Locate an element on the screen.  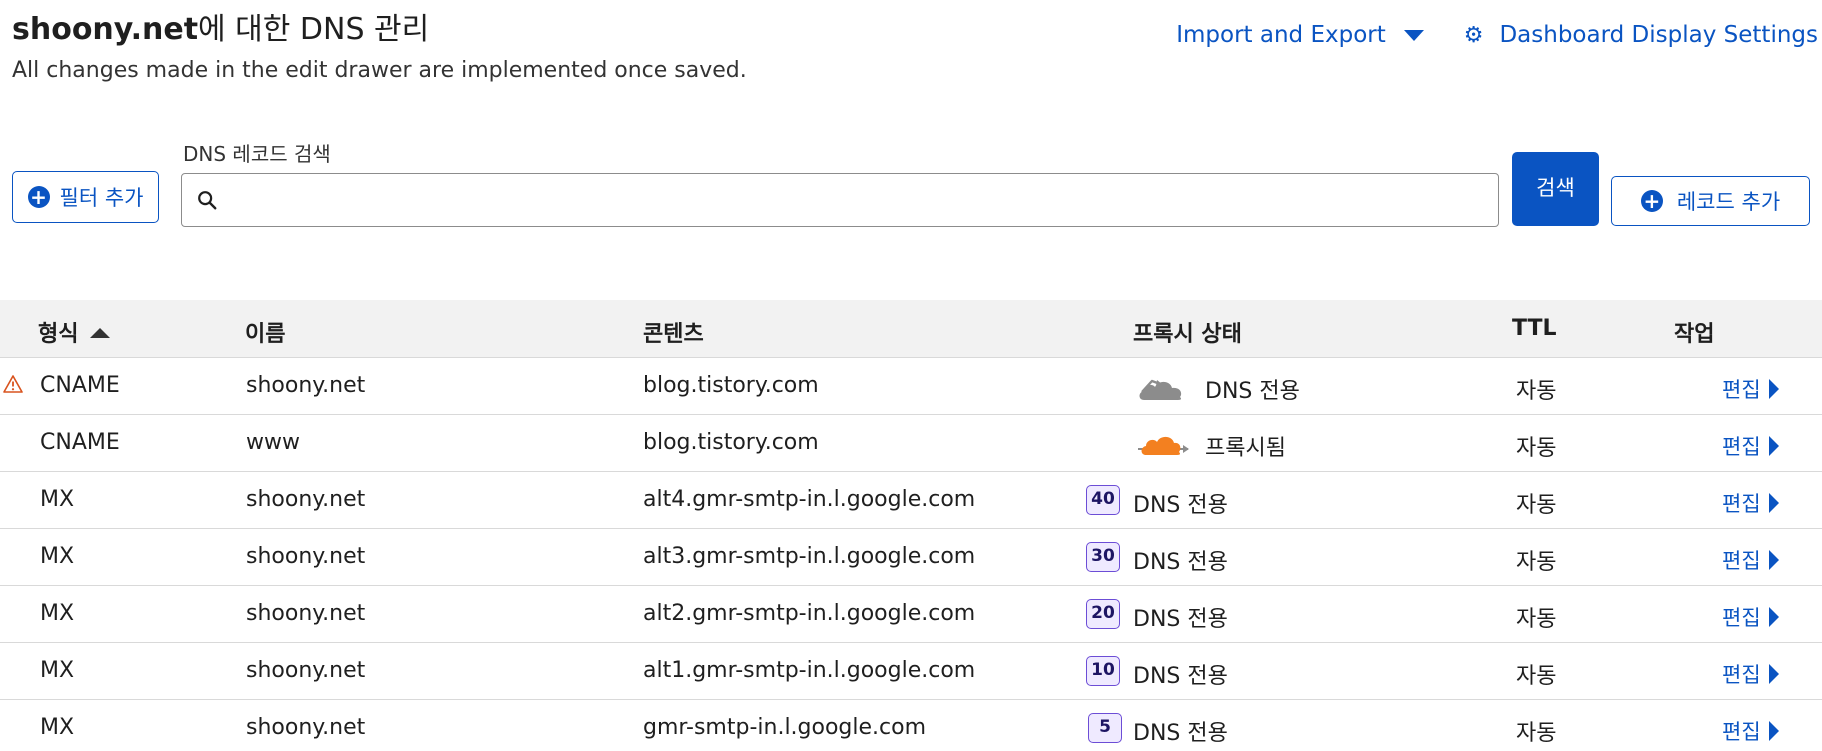
priority-badge: 5 is located at coordinates (1105, 728).